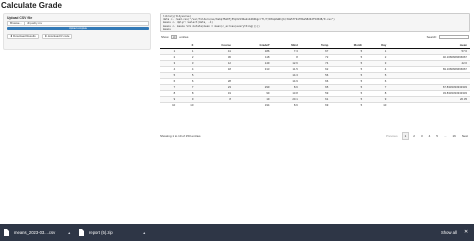 The height and width of the screenshot is (241, 474). What do you see at coordinates (466, 232) in the screenshot?
I see `close-icon: ✕` at bounding box center [466, 232].